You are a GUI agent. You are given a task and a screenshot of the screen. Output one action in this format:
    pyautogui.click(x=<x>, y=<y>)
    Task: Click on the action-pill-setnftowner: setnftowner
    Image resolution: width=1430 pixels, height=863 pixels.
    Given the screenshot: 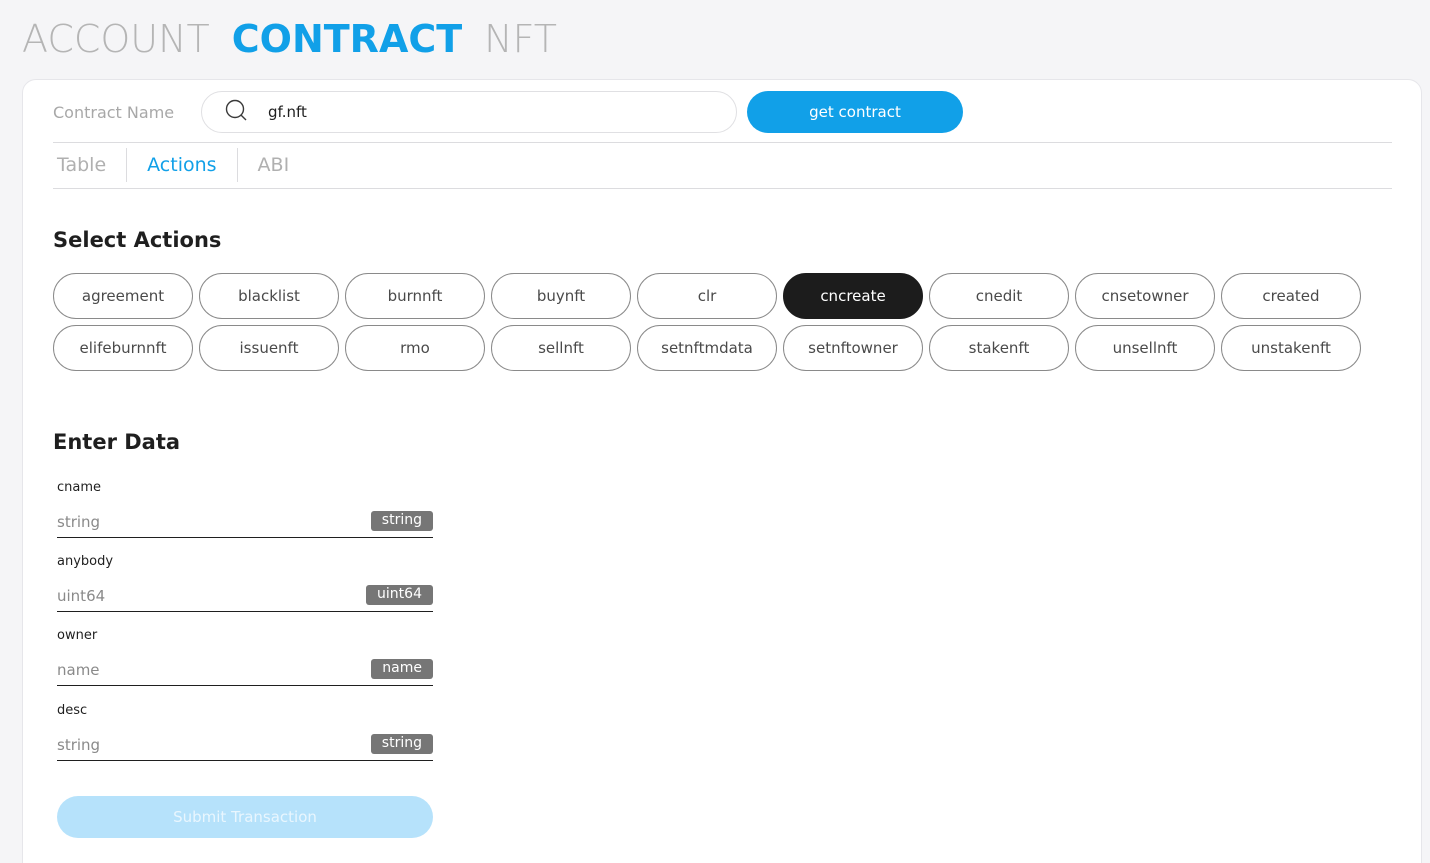 What is the action you would take?
    pyautogui.click(x=853, y=348)
    